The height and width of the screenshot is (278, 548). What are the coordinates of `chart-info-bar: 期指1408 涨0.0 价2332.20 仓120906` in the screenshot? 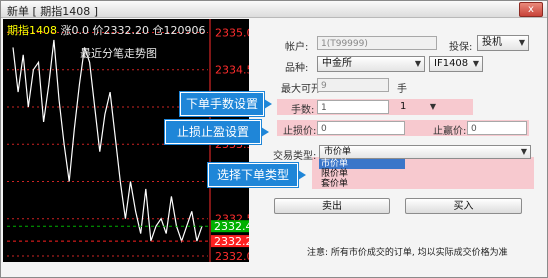 It's located at (106, 30).